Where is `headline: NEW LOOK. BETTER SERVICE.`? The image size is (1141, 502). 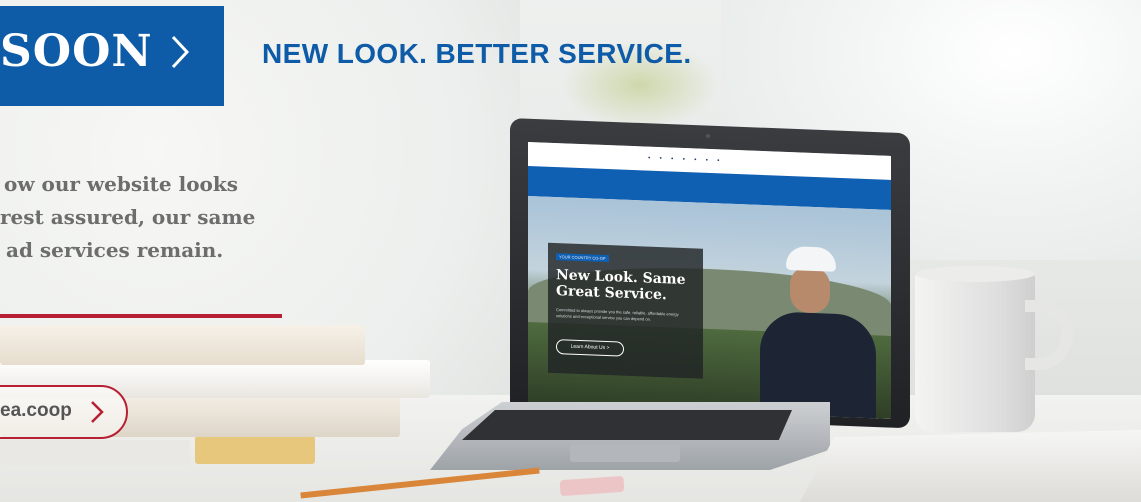 headline: NEW LOOK. BETTER SERVICE. is located at coordinates (477, 53).